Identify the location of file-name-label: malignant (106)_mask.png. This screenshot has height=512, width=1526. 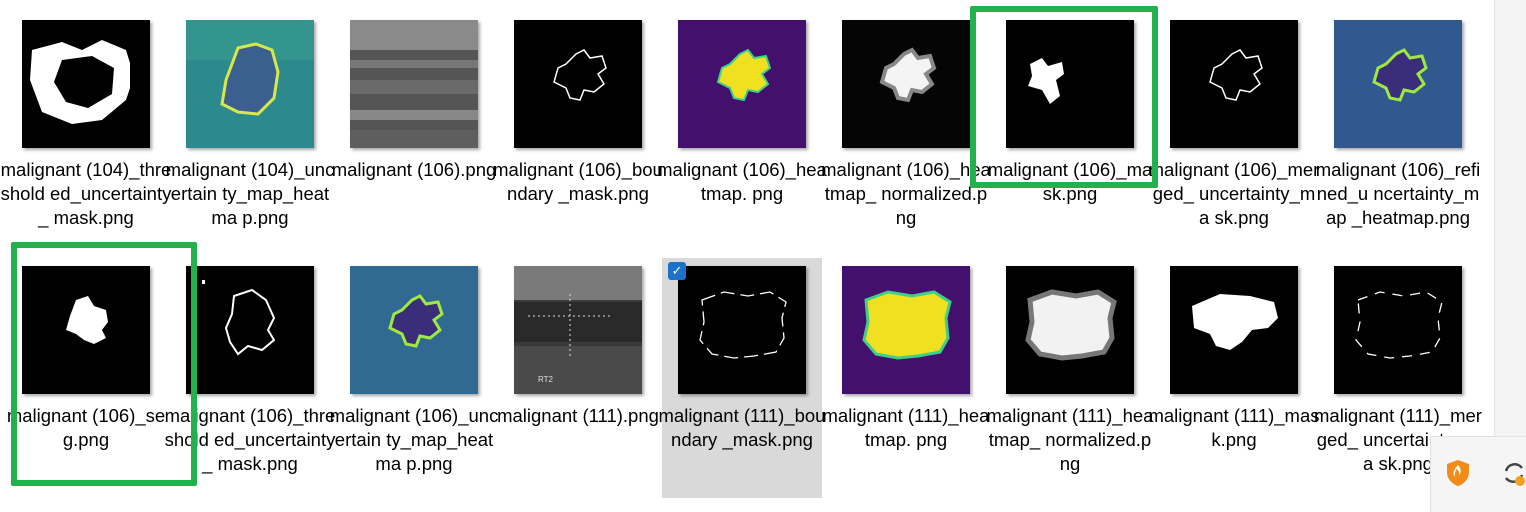
(1070, 181).